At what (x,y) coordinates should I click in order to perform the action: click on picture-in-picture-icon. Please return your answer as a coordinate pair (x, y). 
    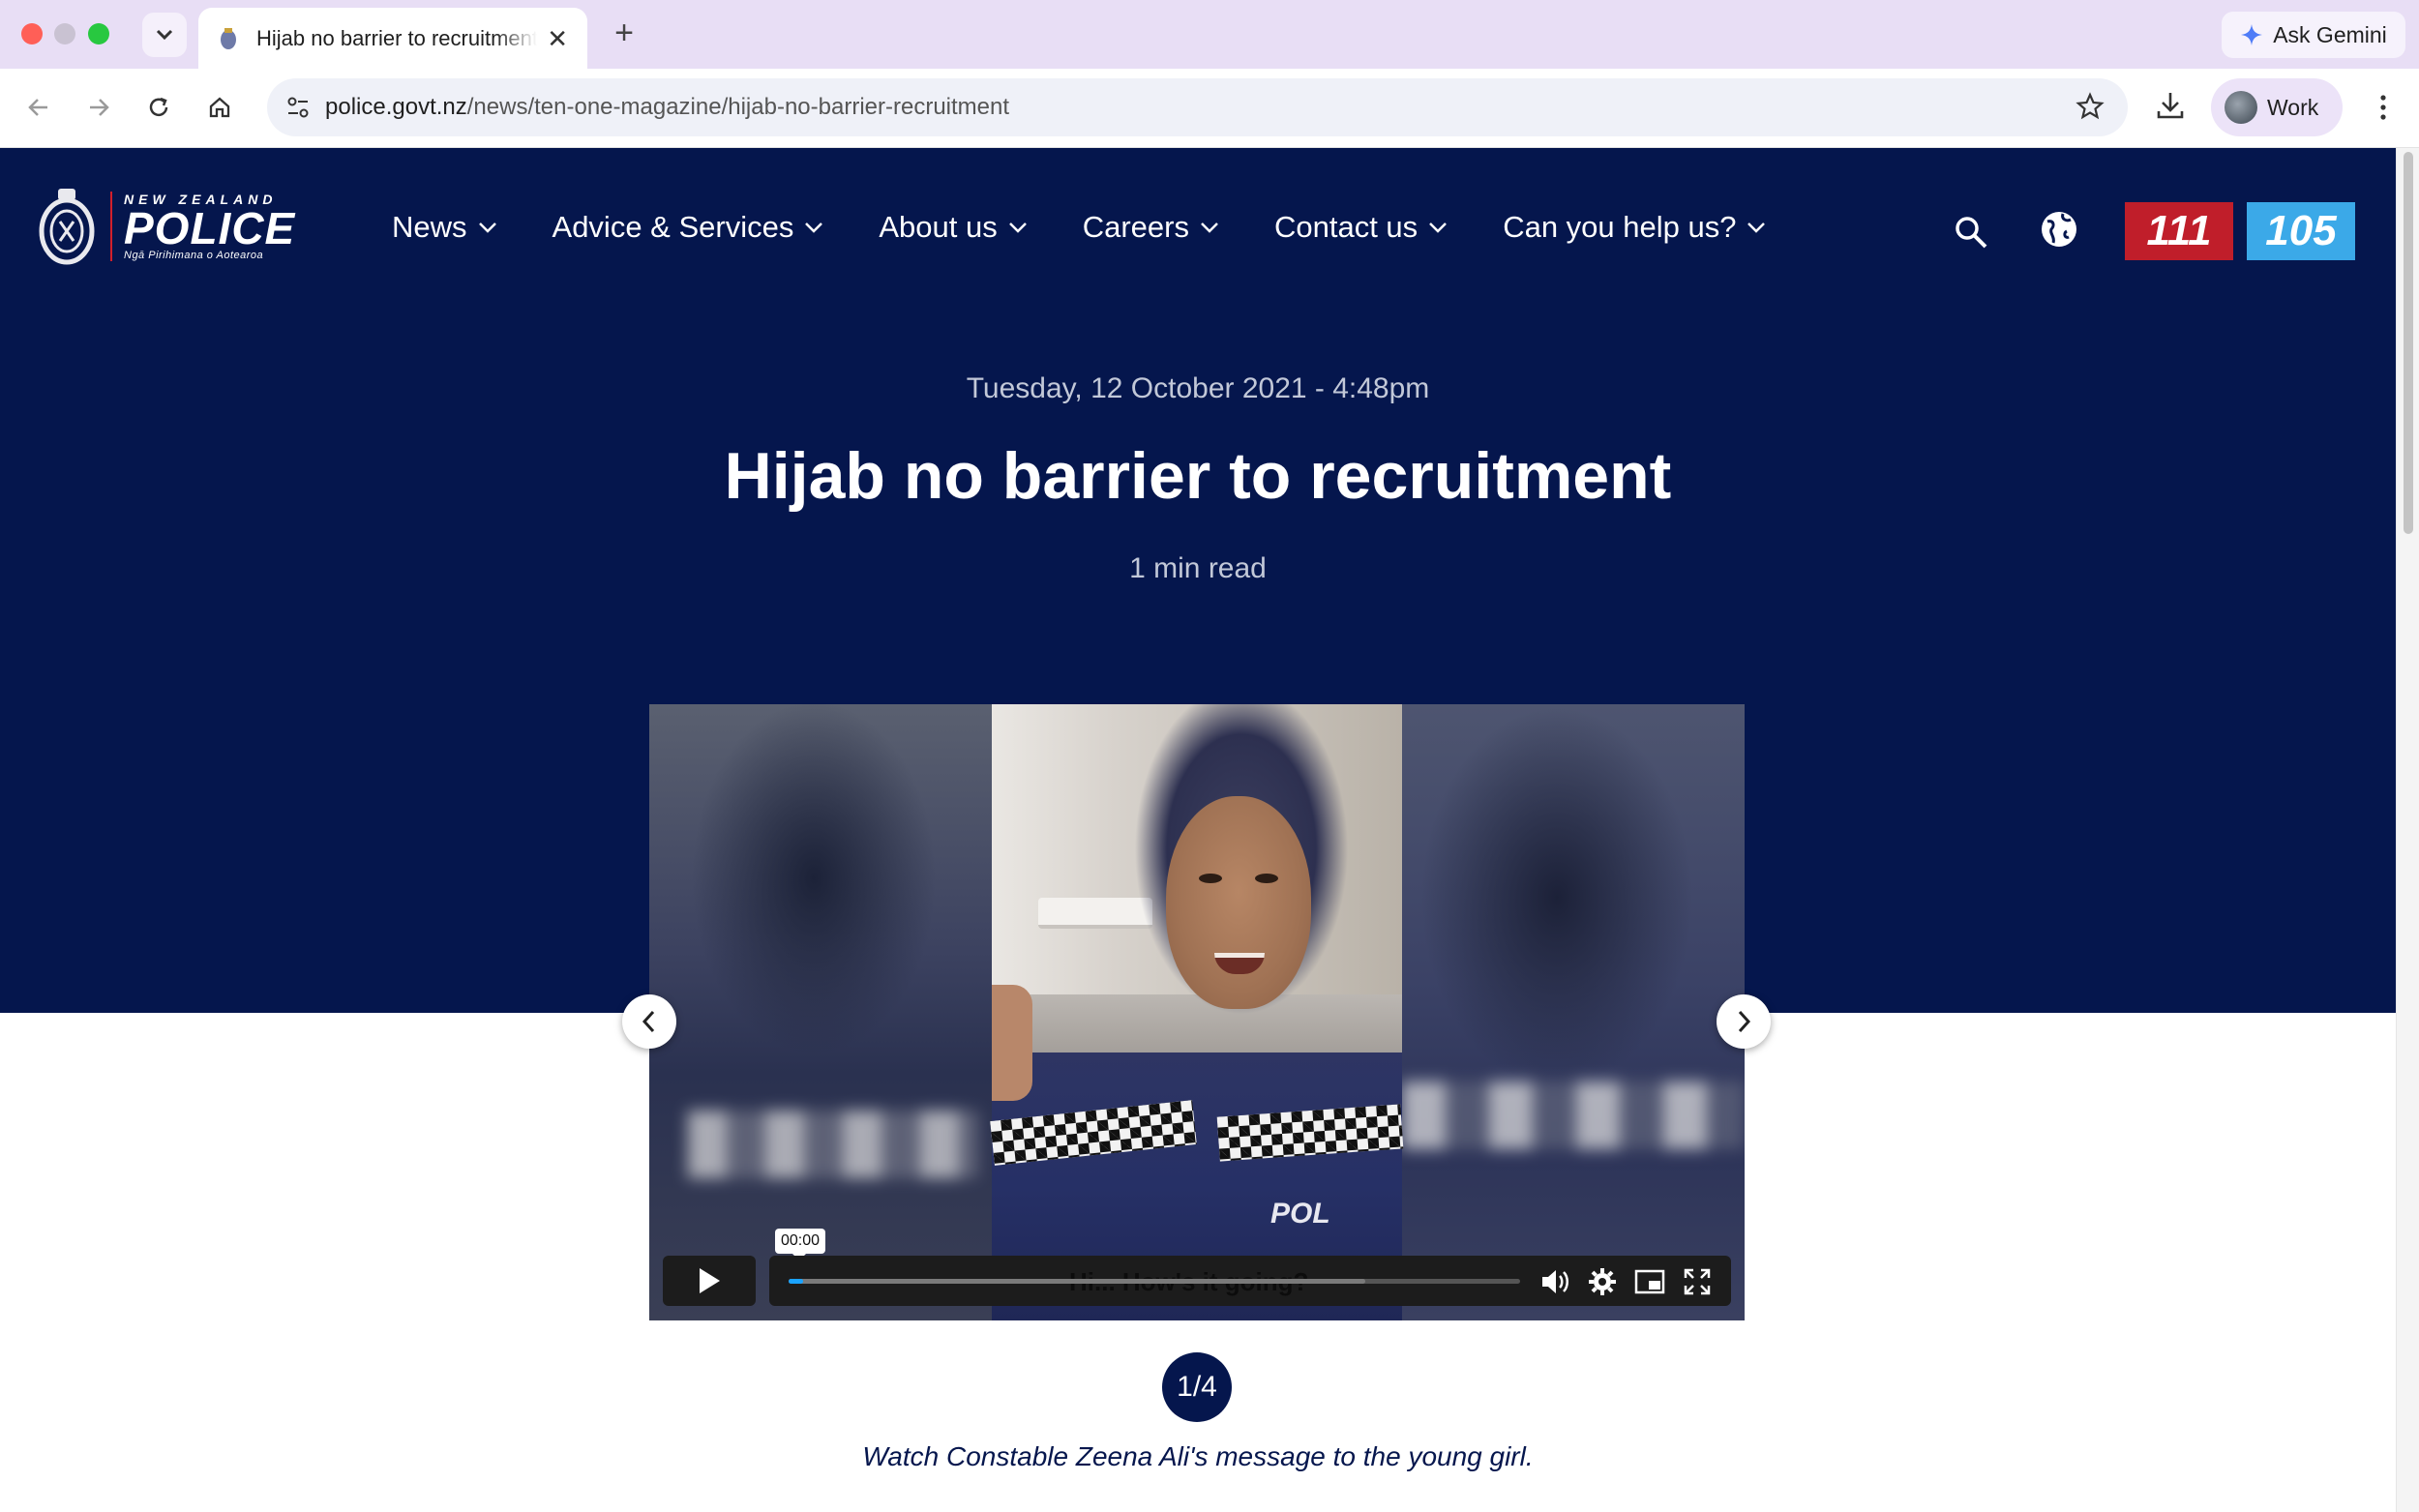
    Looking at the image, I should click on (1650, 1281).